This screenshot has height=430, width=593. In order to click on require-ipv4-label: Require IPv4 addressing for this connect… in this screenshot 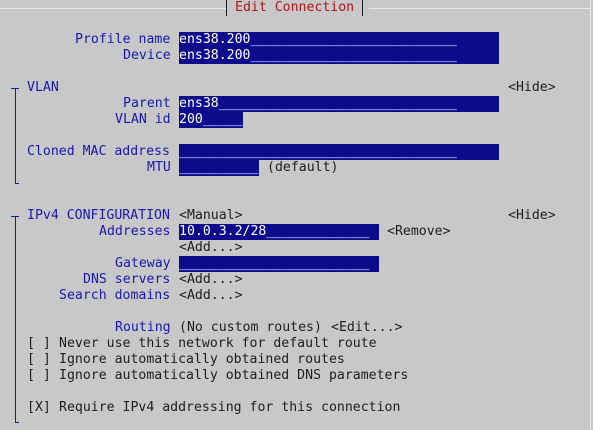, I will do `click(230, 407)`.